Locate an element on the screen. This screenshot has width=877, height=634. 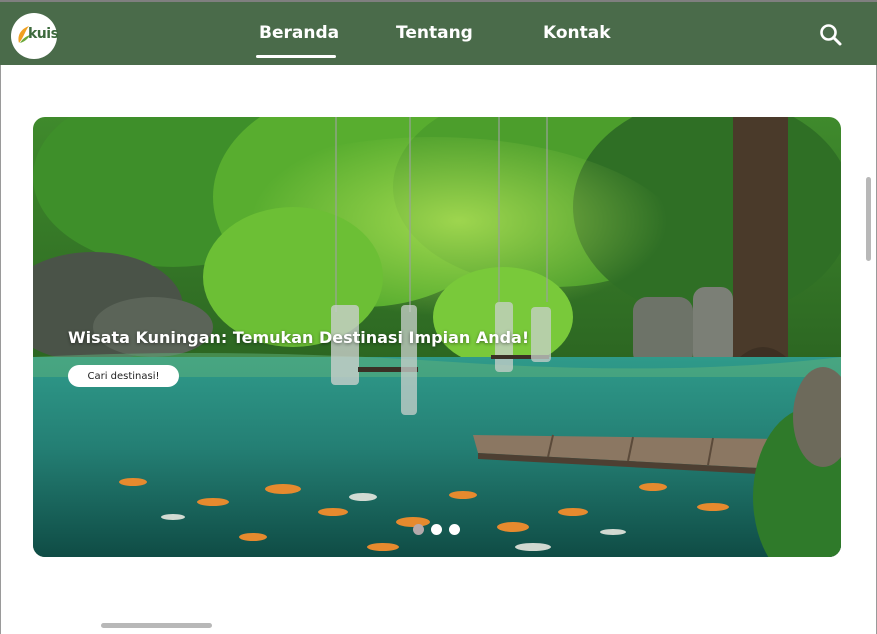
horizontal-scrollbar is located at coordinates (156, 625).